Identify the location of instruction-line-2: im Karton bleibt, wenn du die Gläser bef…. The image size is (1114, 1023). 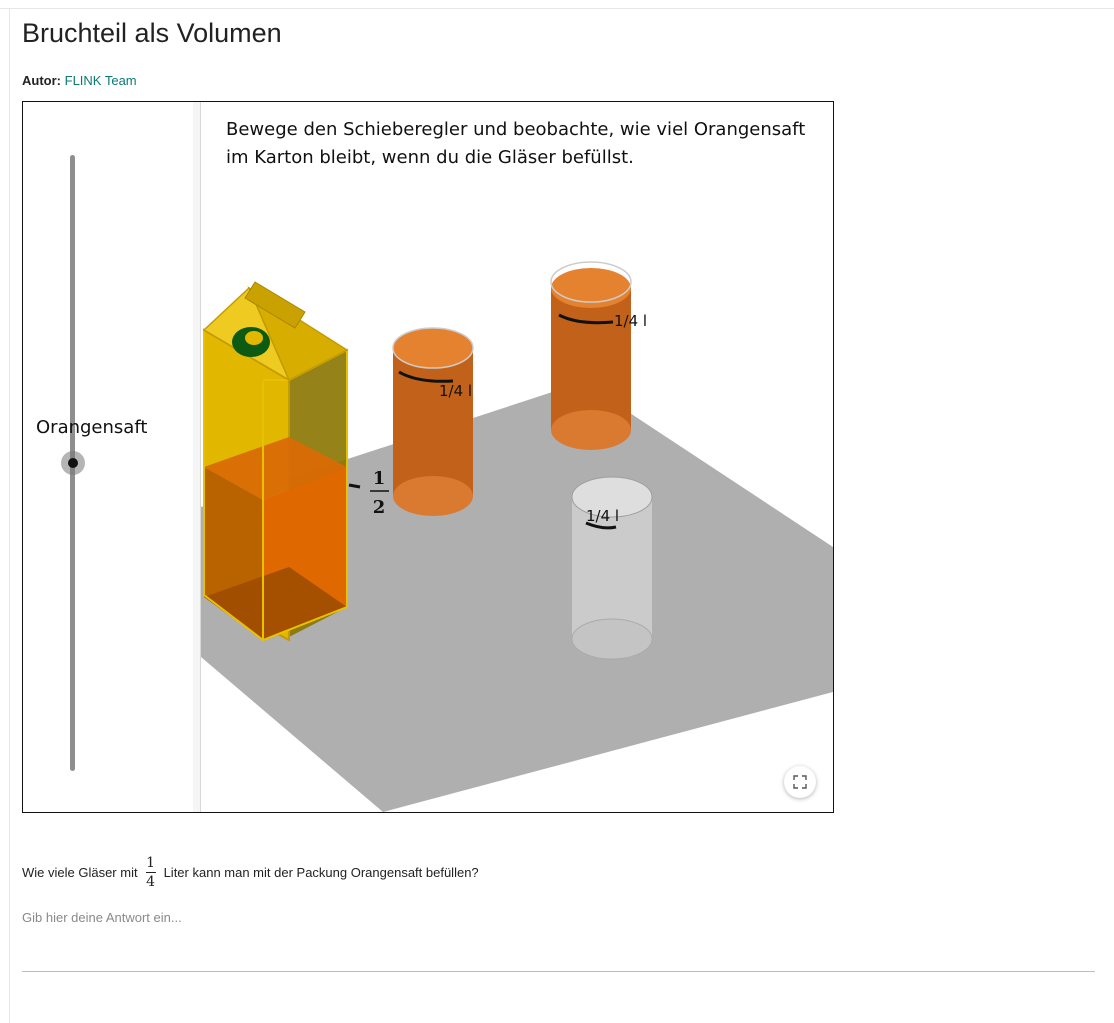
(430, 157).